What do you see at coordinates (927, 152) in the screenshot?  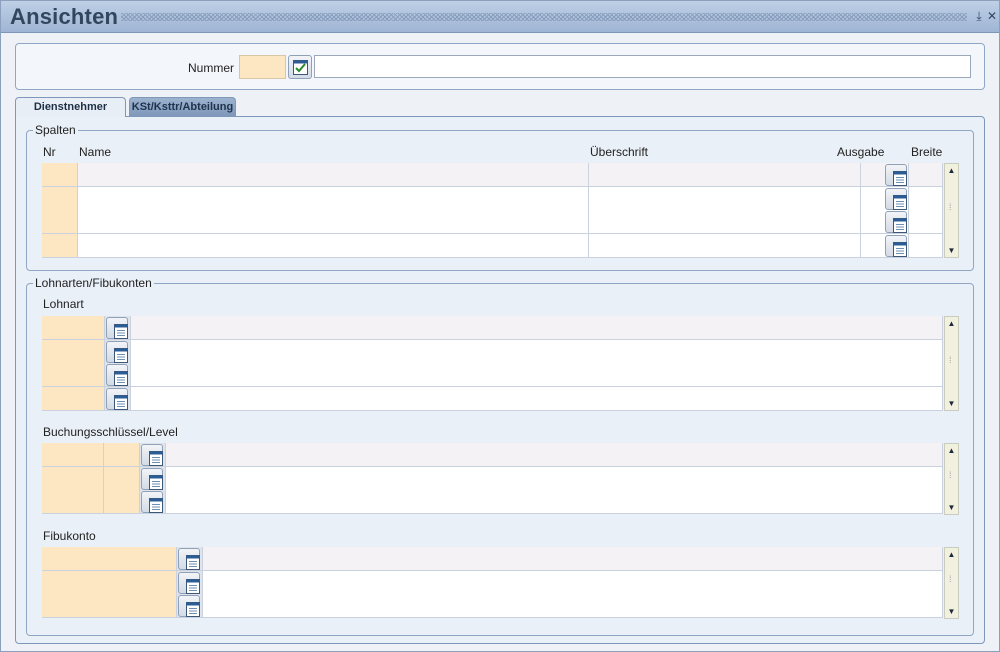 I see `col-header-breite: Breite` at bounding box center [927, 152].